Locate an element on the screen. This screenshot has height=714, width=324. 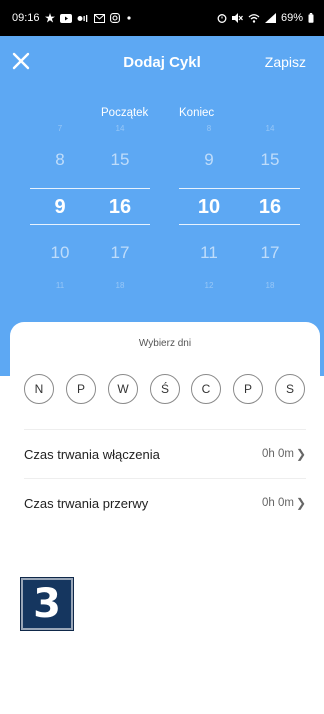
pause-duration-label: Czas trwania przerwy is located at coordinates (86, 503).